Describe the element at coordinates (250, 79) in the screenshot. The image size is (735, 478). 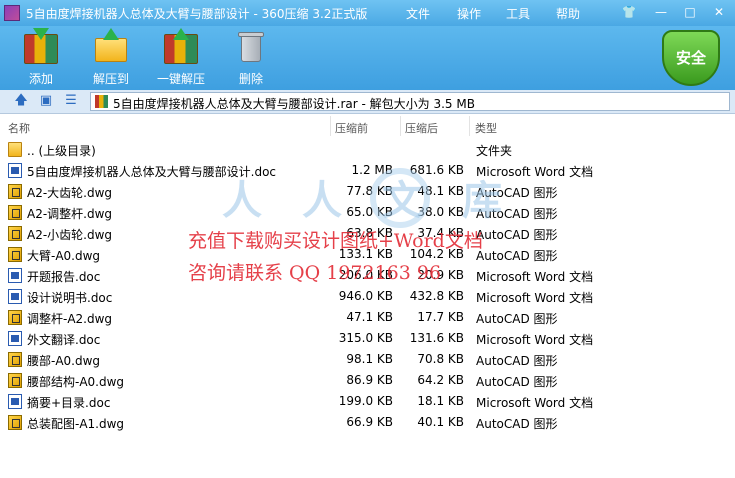
I see `delete-label: 删除` at that location.